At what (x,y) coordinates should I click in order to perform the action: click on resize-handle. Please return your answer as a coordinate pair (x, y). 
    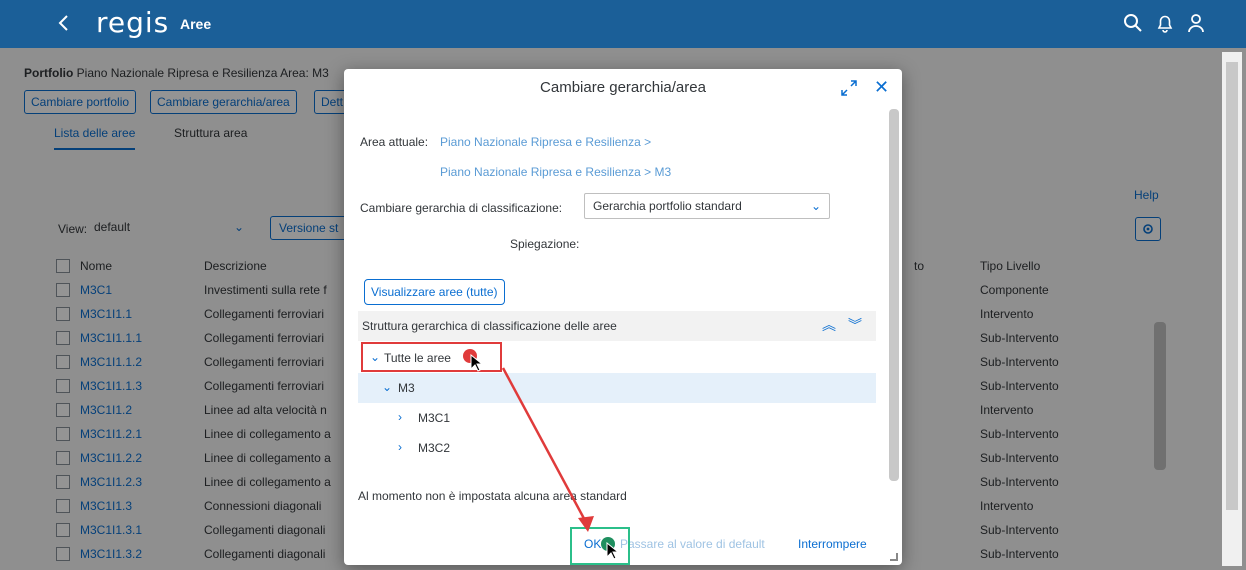
    Looking at the image, I should click on (894, 557).